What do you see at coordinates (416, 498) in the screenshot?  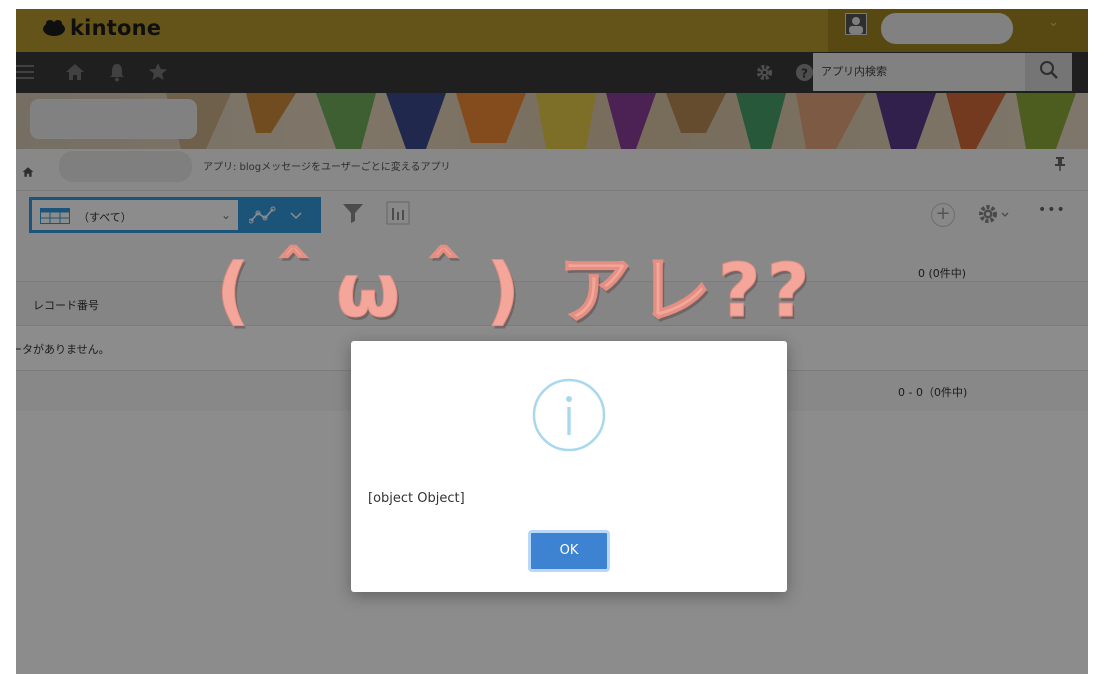 I see `dialog-message: [object Object]` at bounding box center [416, 498].